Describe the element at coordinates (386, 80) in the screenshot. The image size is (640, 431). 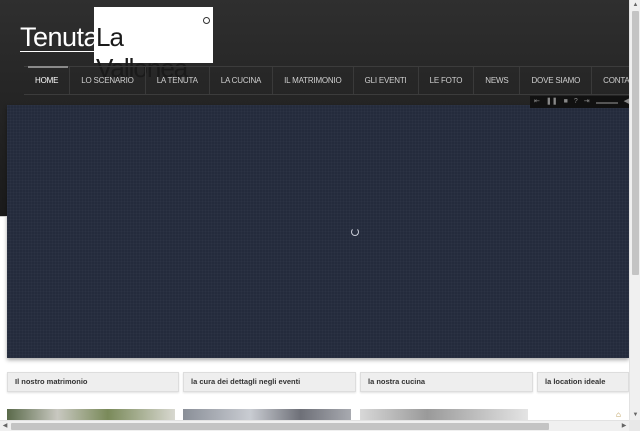
I see `nav-item-gli-eventi: GLI EVENTI` at that location.